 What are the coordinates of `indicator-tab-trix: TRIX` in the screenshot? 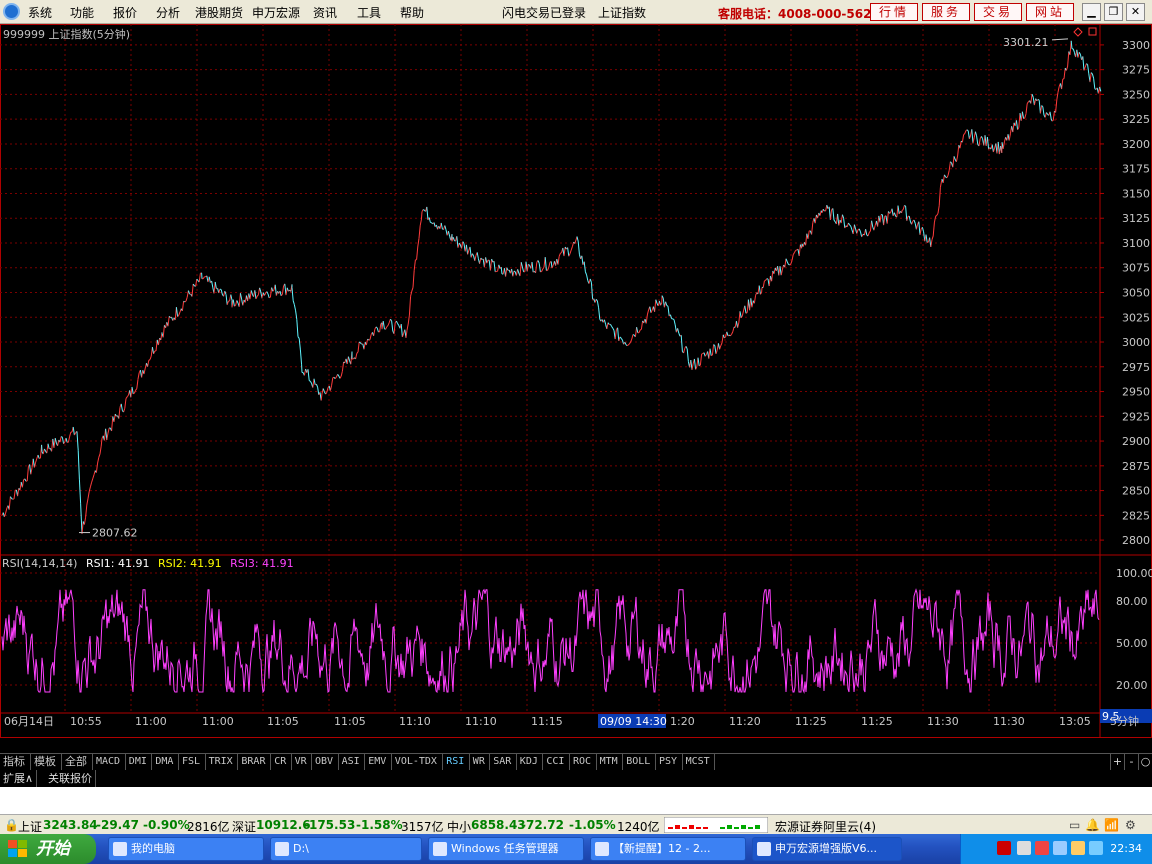 It's located at (222, 762).